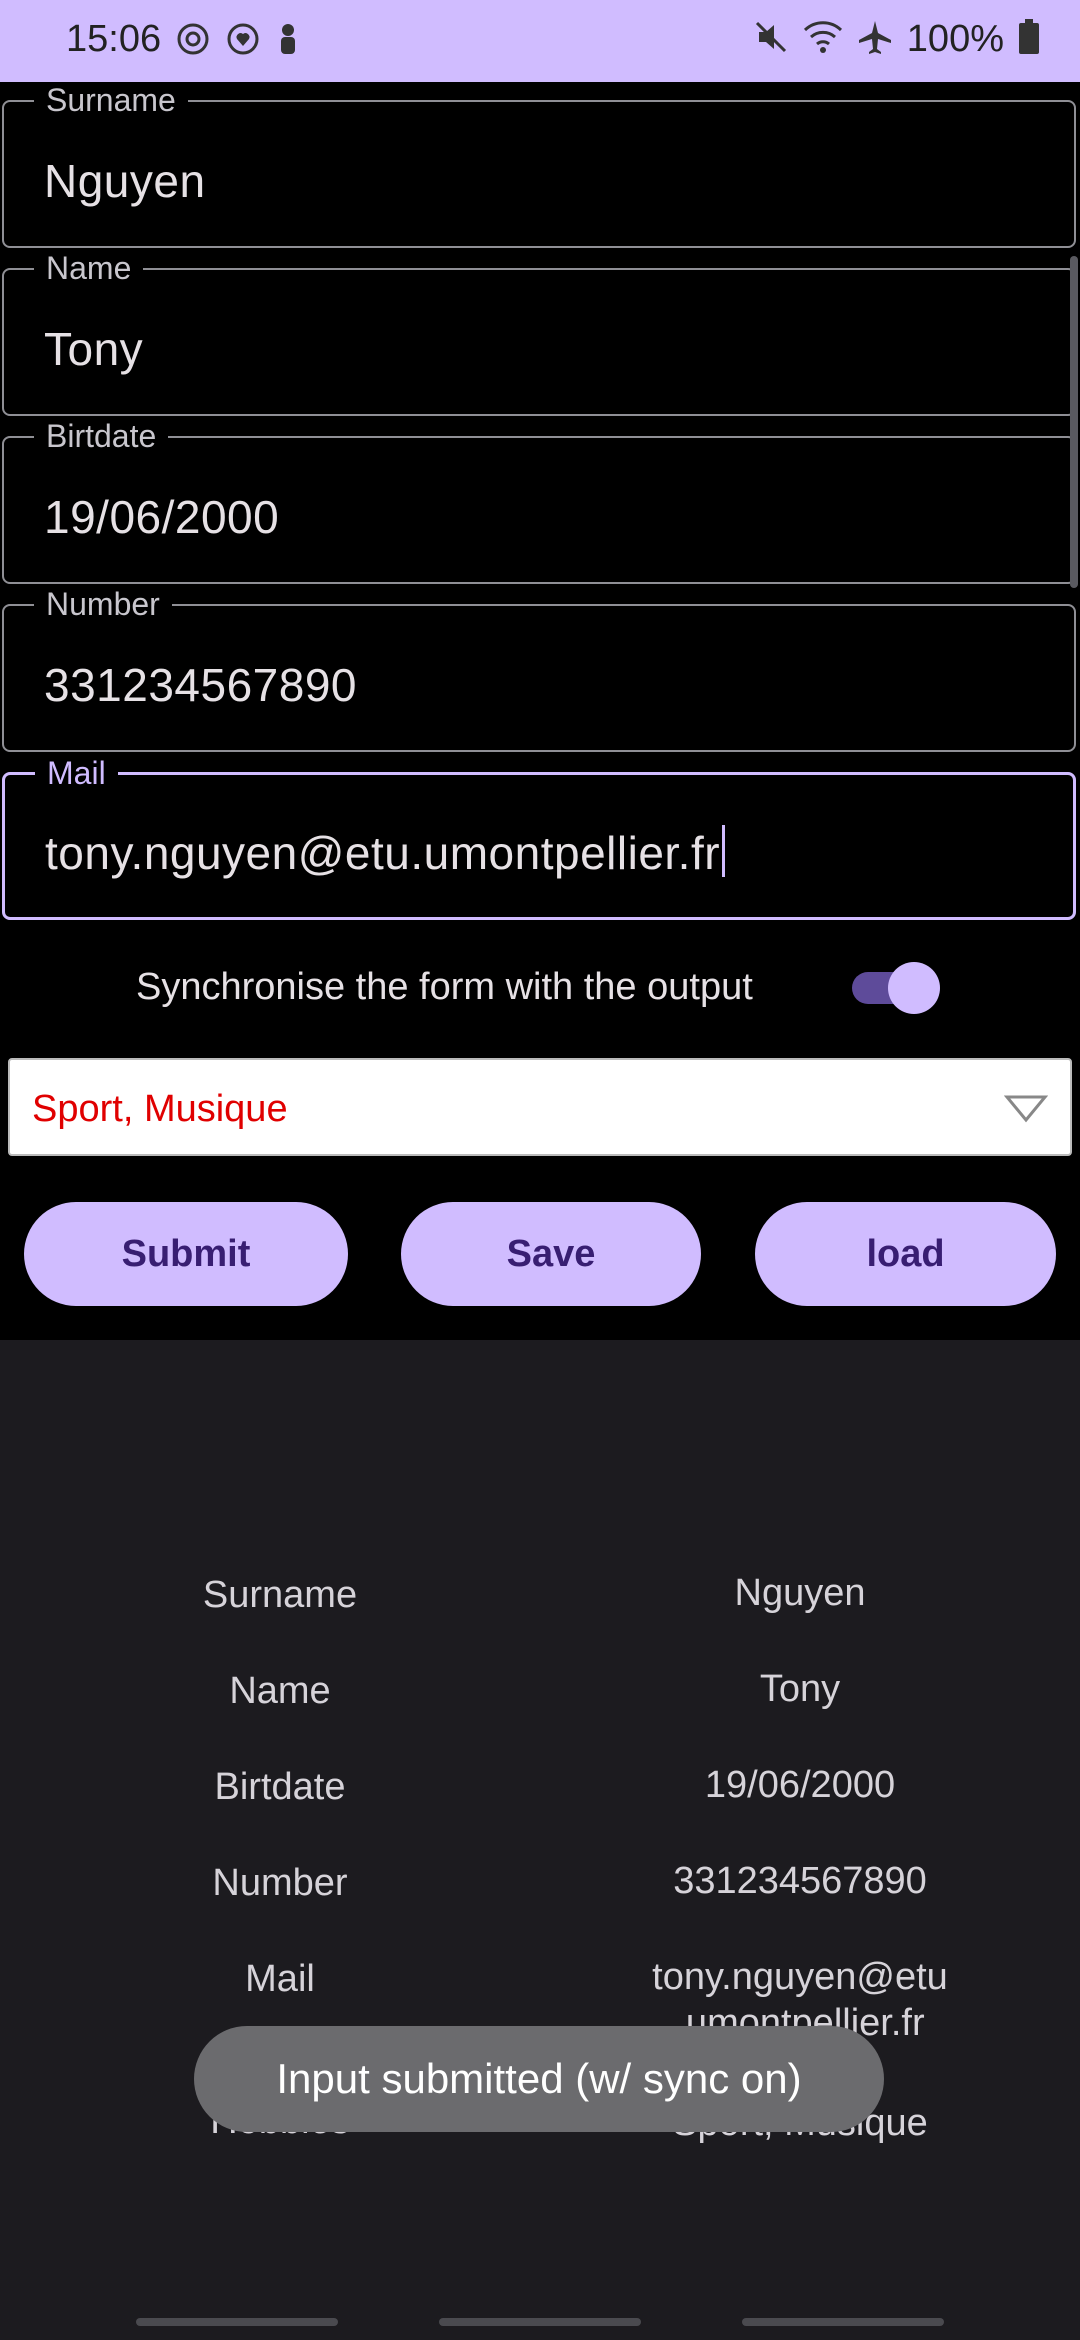 This screenshot has height=2340, width=1080. Describe the element at coordinates (823, 39) in the screenshot. I see `wifi-icon` at that location.